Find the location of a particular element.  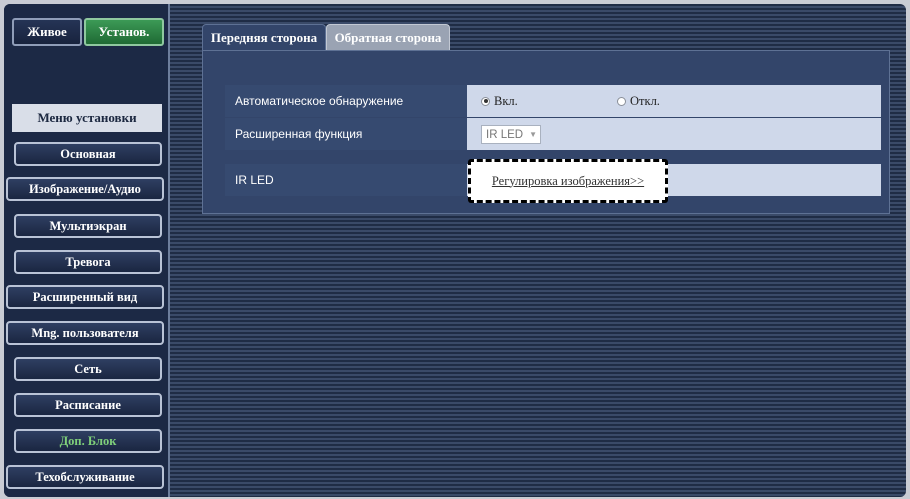

setup-mode-button: Установ. is located at coordinates (124, 32).